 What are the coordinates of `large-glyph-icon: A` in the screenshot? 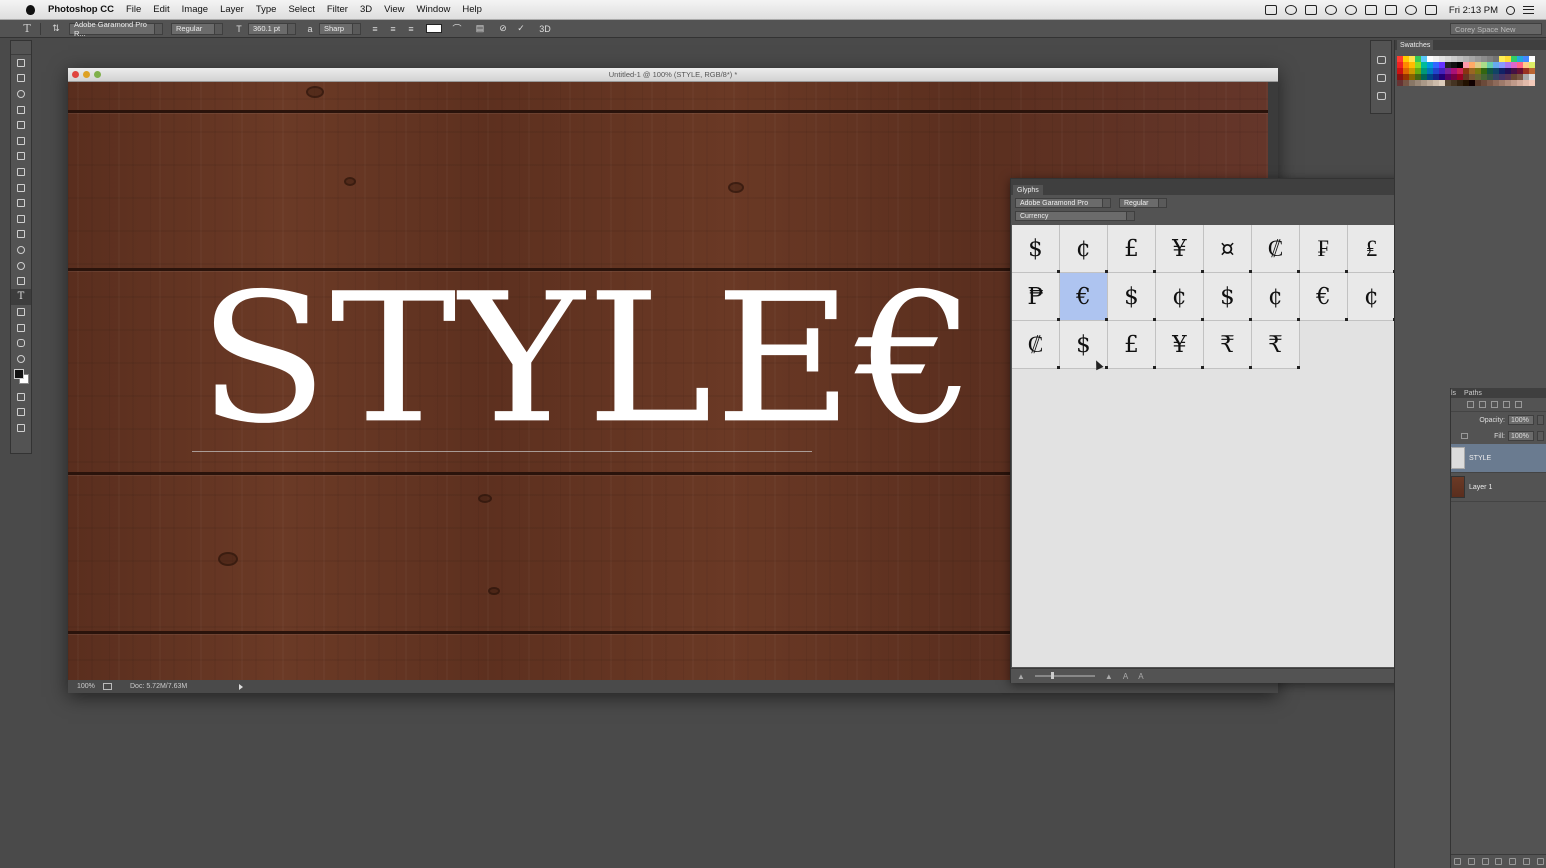 It's located at (1140, 676).